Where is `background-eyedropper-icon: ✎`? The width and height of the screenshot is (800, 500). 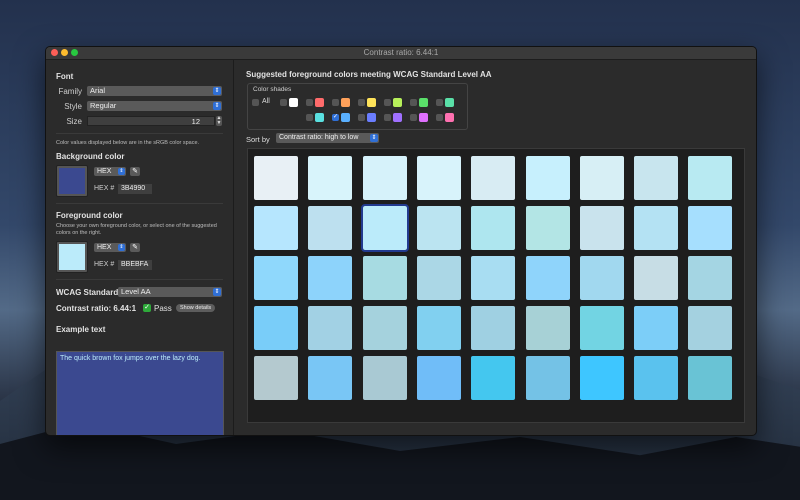 background-eyedropper-icon: ✎ is located at coordinates (135, 171).